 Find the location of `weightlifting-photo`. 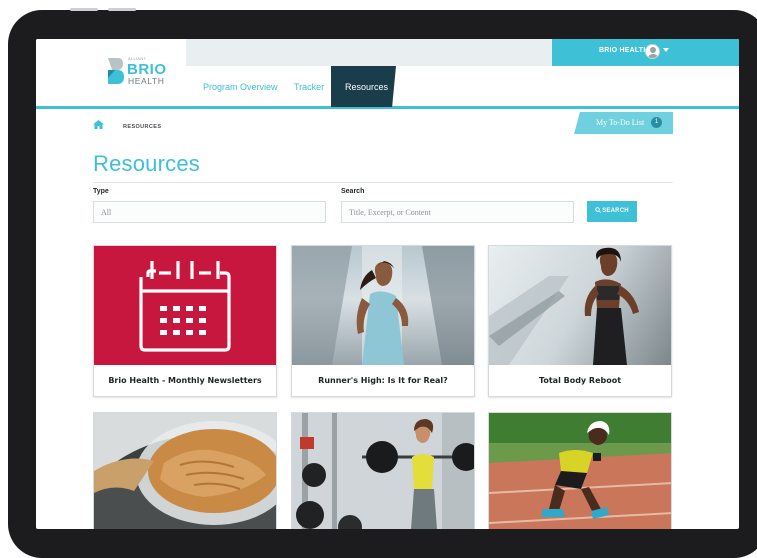

weightlifting-photo is located at coordinates (383, 471).